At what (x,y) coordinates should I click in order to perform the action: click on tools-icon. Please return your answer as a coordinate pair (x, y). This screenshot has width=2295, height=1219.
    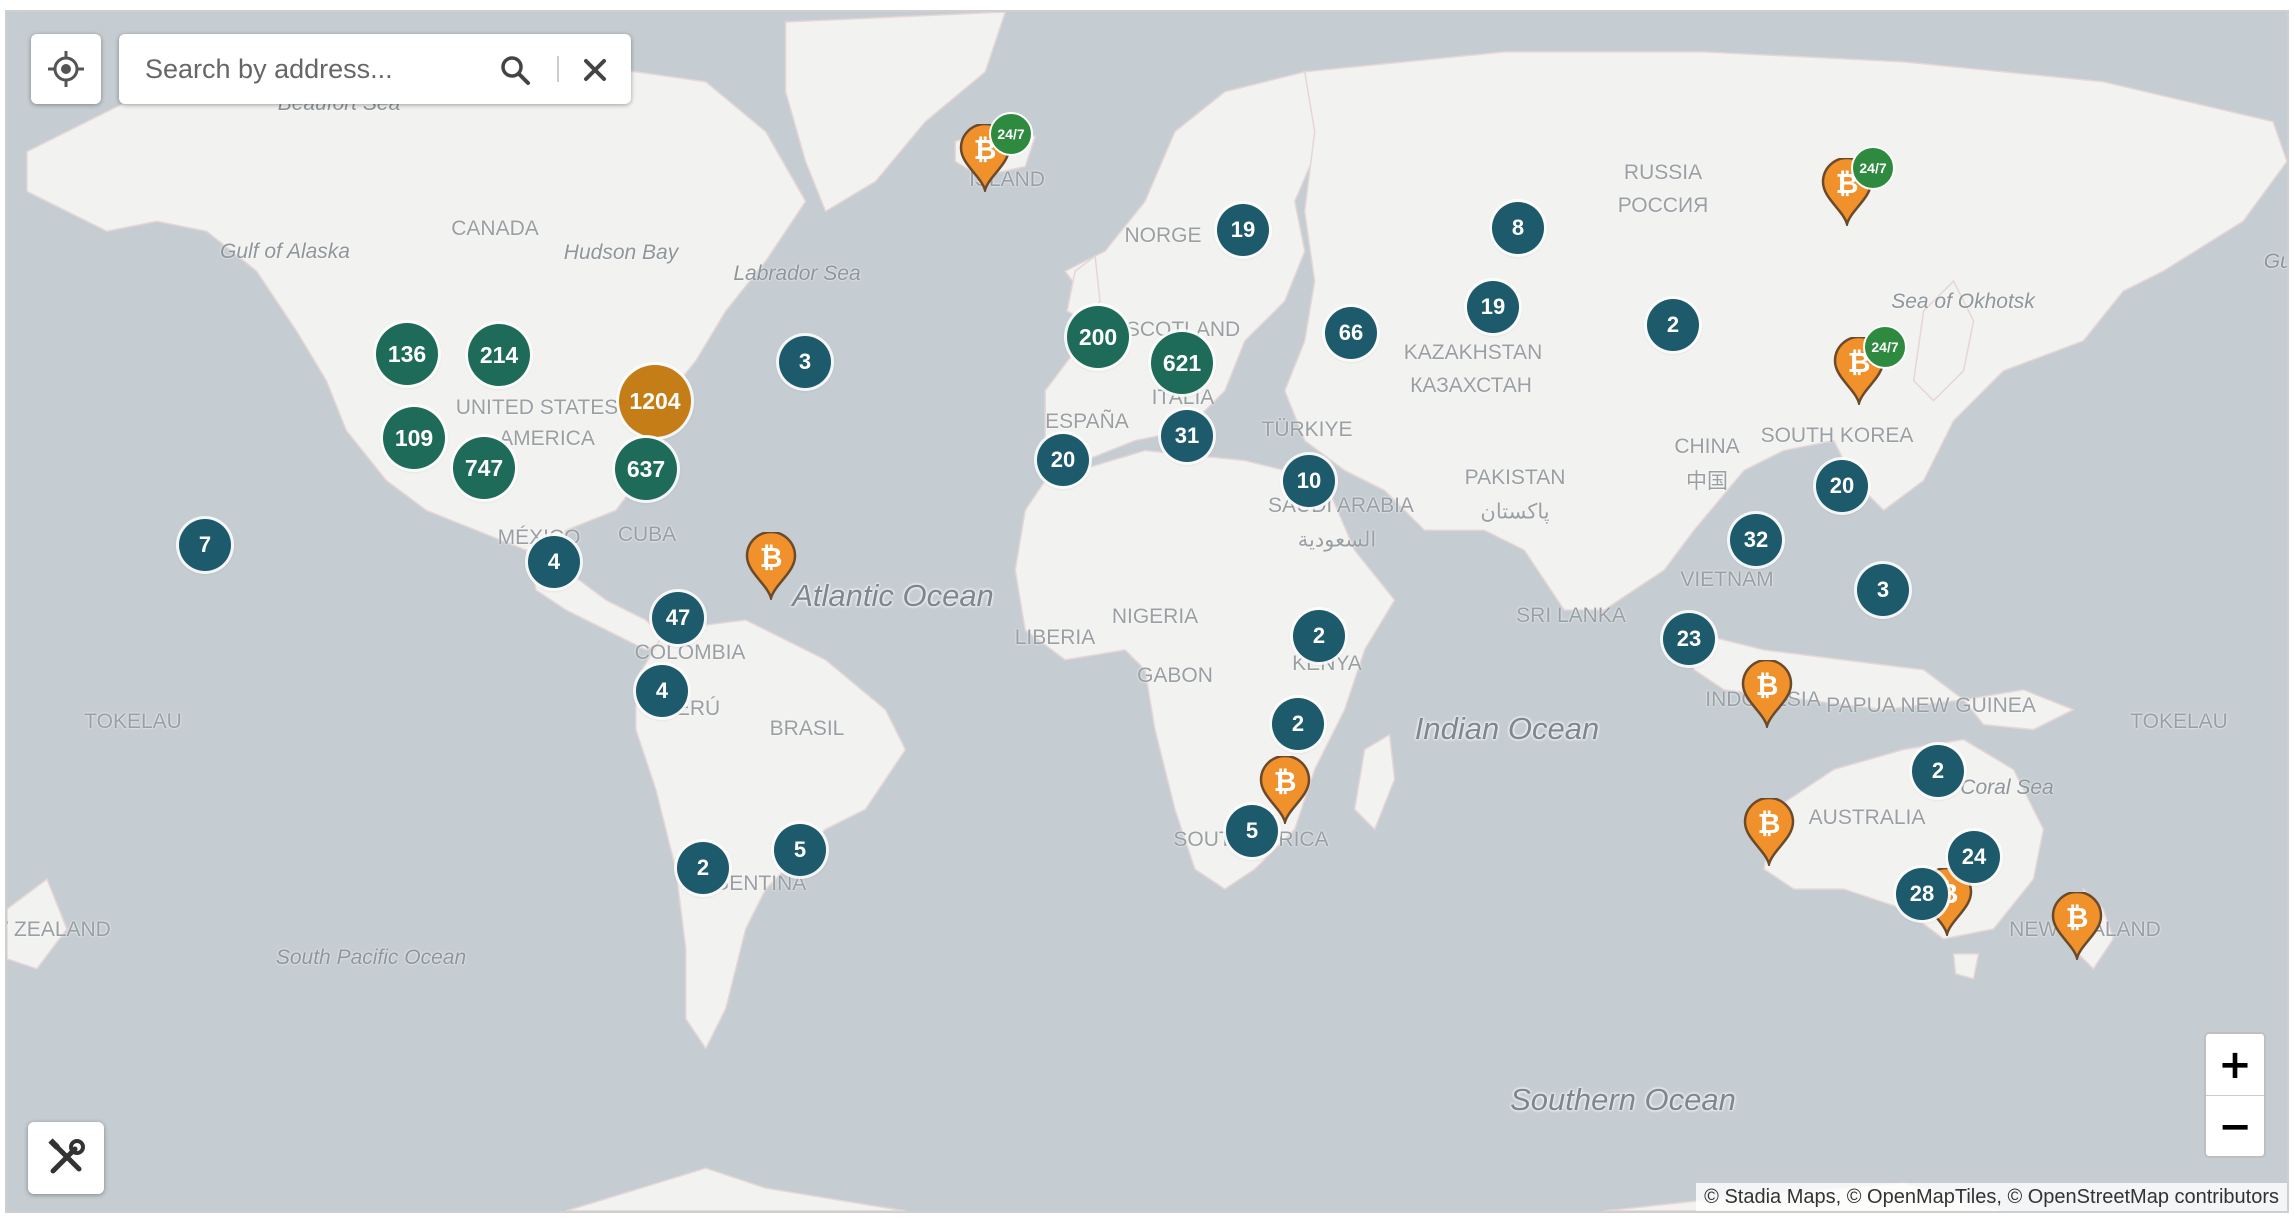
    Looking at the image, I should click on (66, 1156).